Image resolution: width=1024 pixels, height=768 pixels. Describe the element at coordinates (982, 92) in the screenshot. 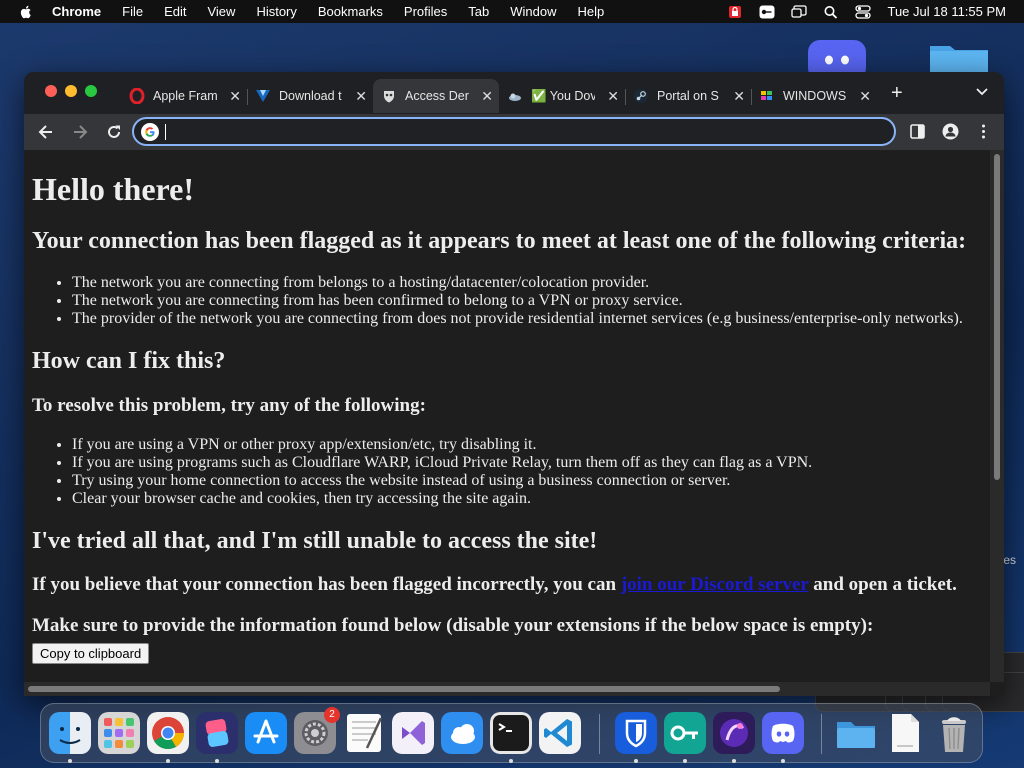

I see `tab-search-chevron-icon` at that location.